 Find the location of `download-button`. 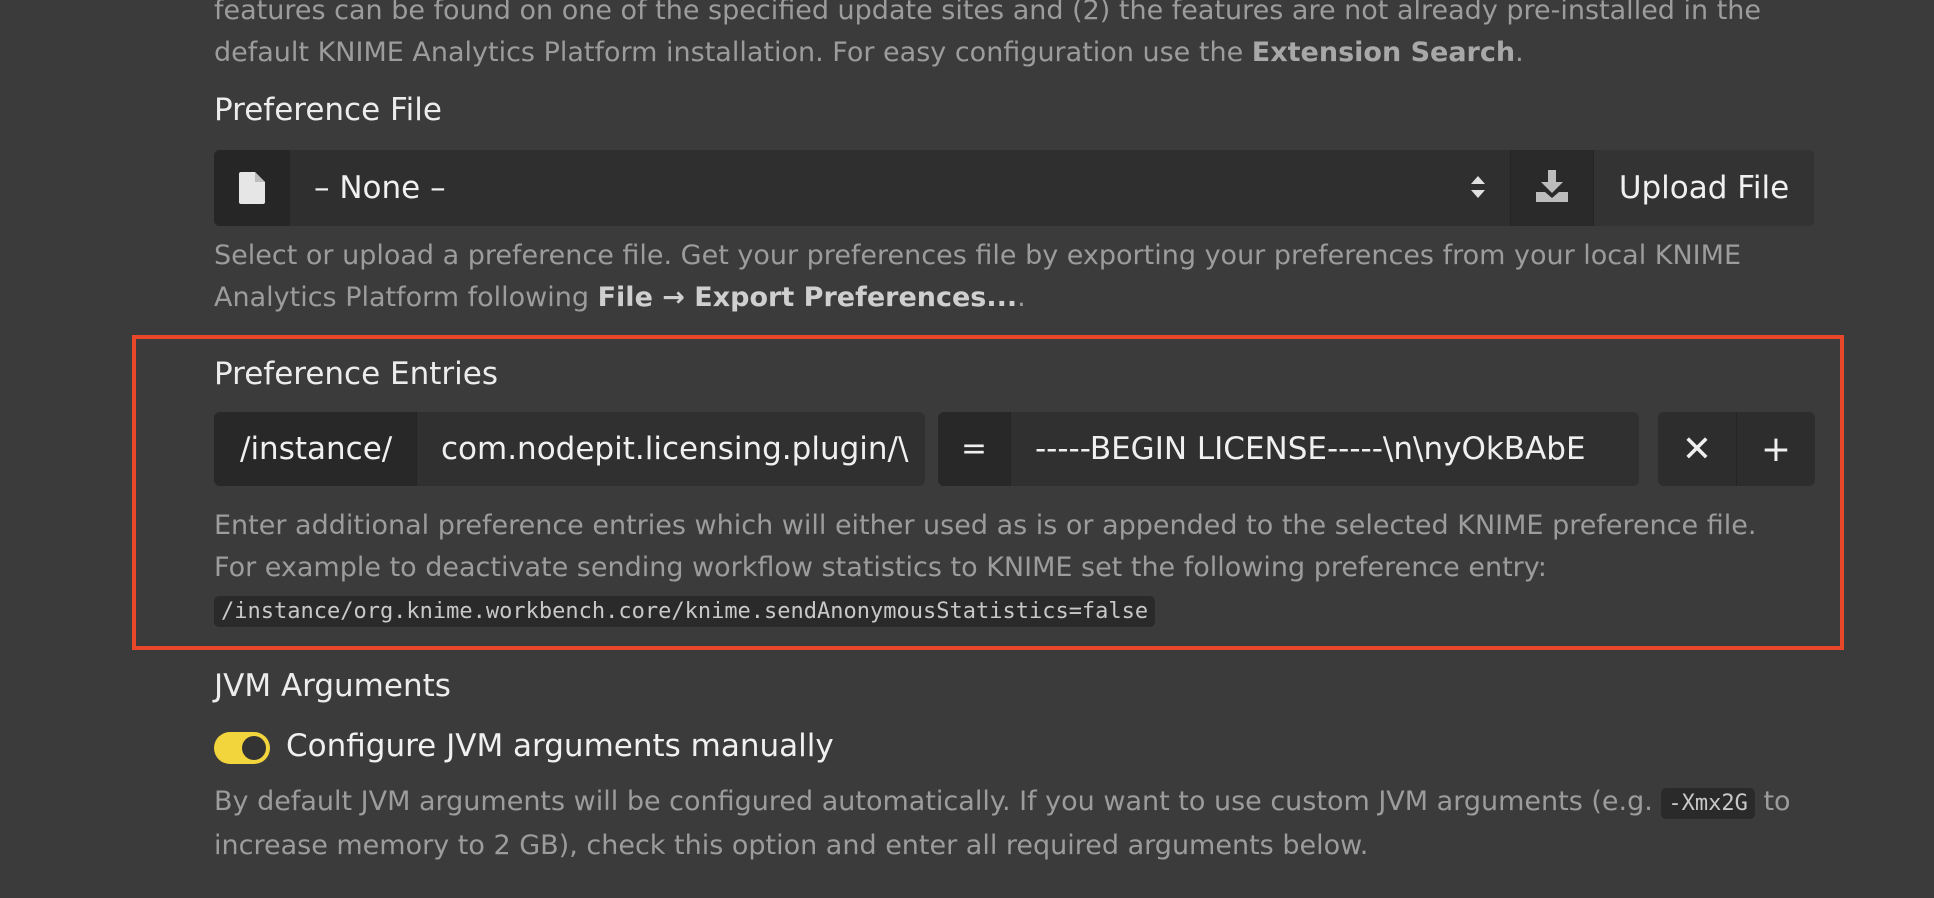

download-button is located at coordinates (1551, 188).